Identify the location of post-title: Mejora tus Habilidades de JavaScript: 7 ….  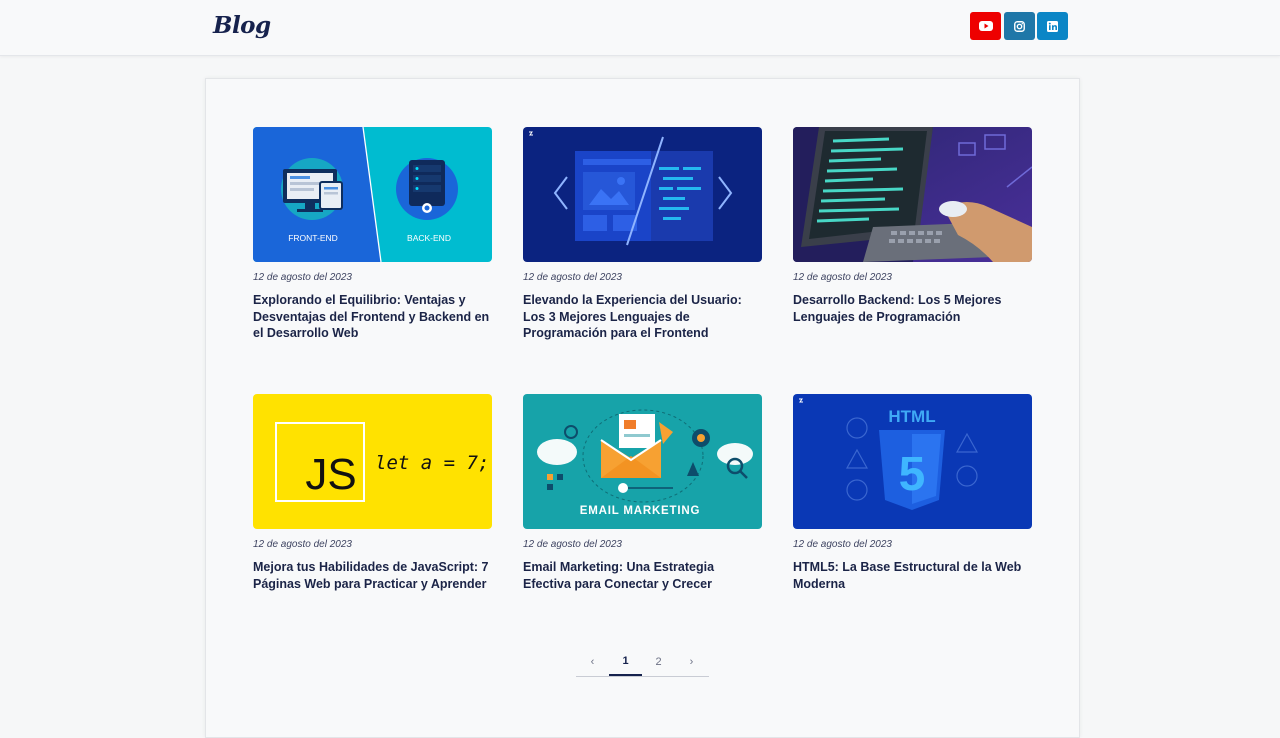
(372, 575).